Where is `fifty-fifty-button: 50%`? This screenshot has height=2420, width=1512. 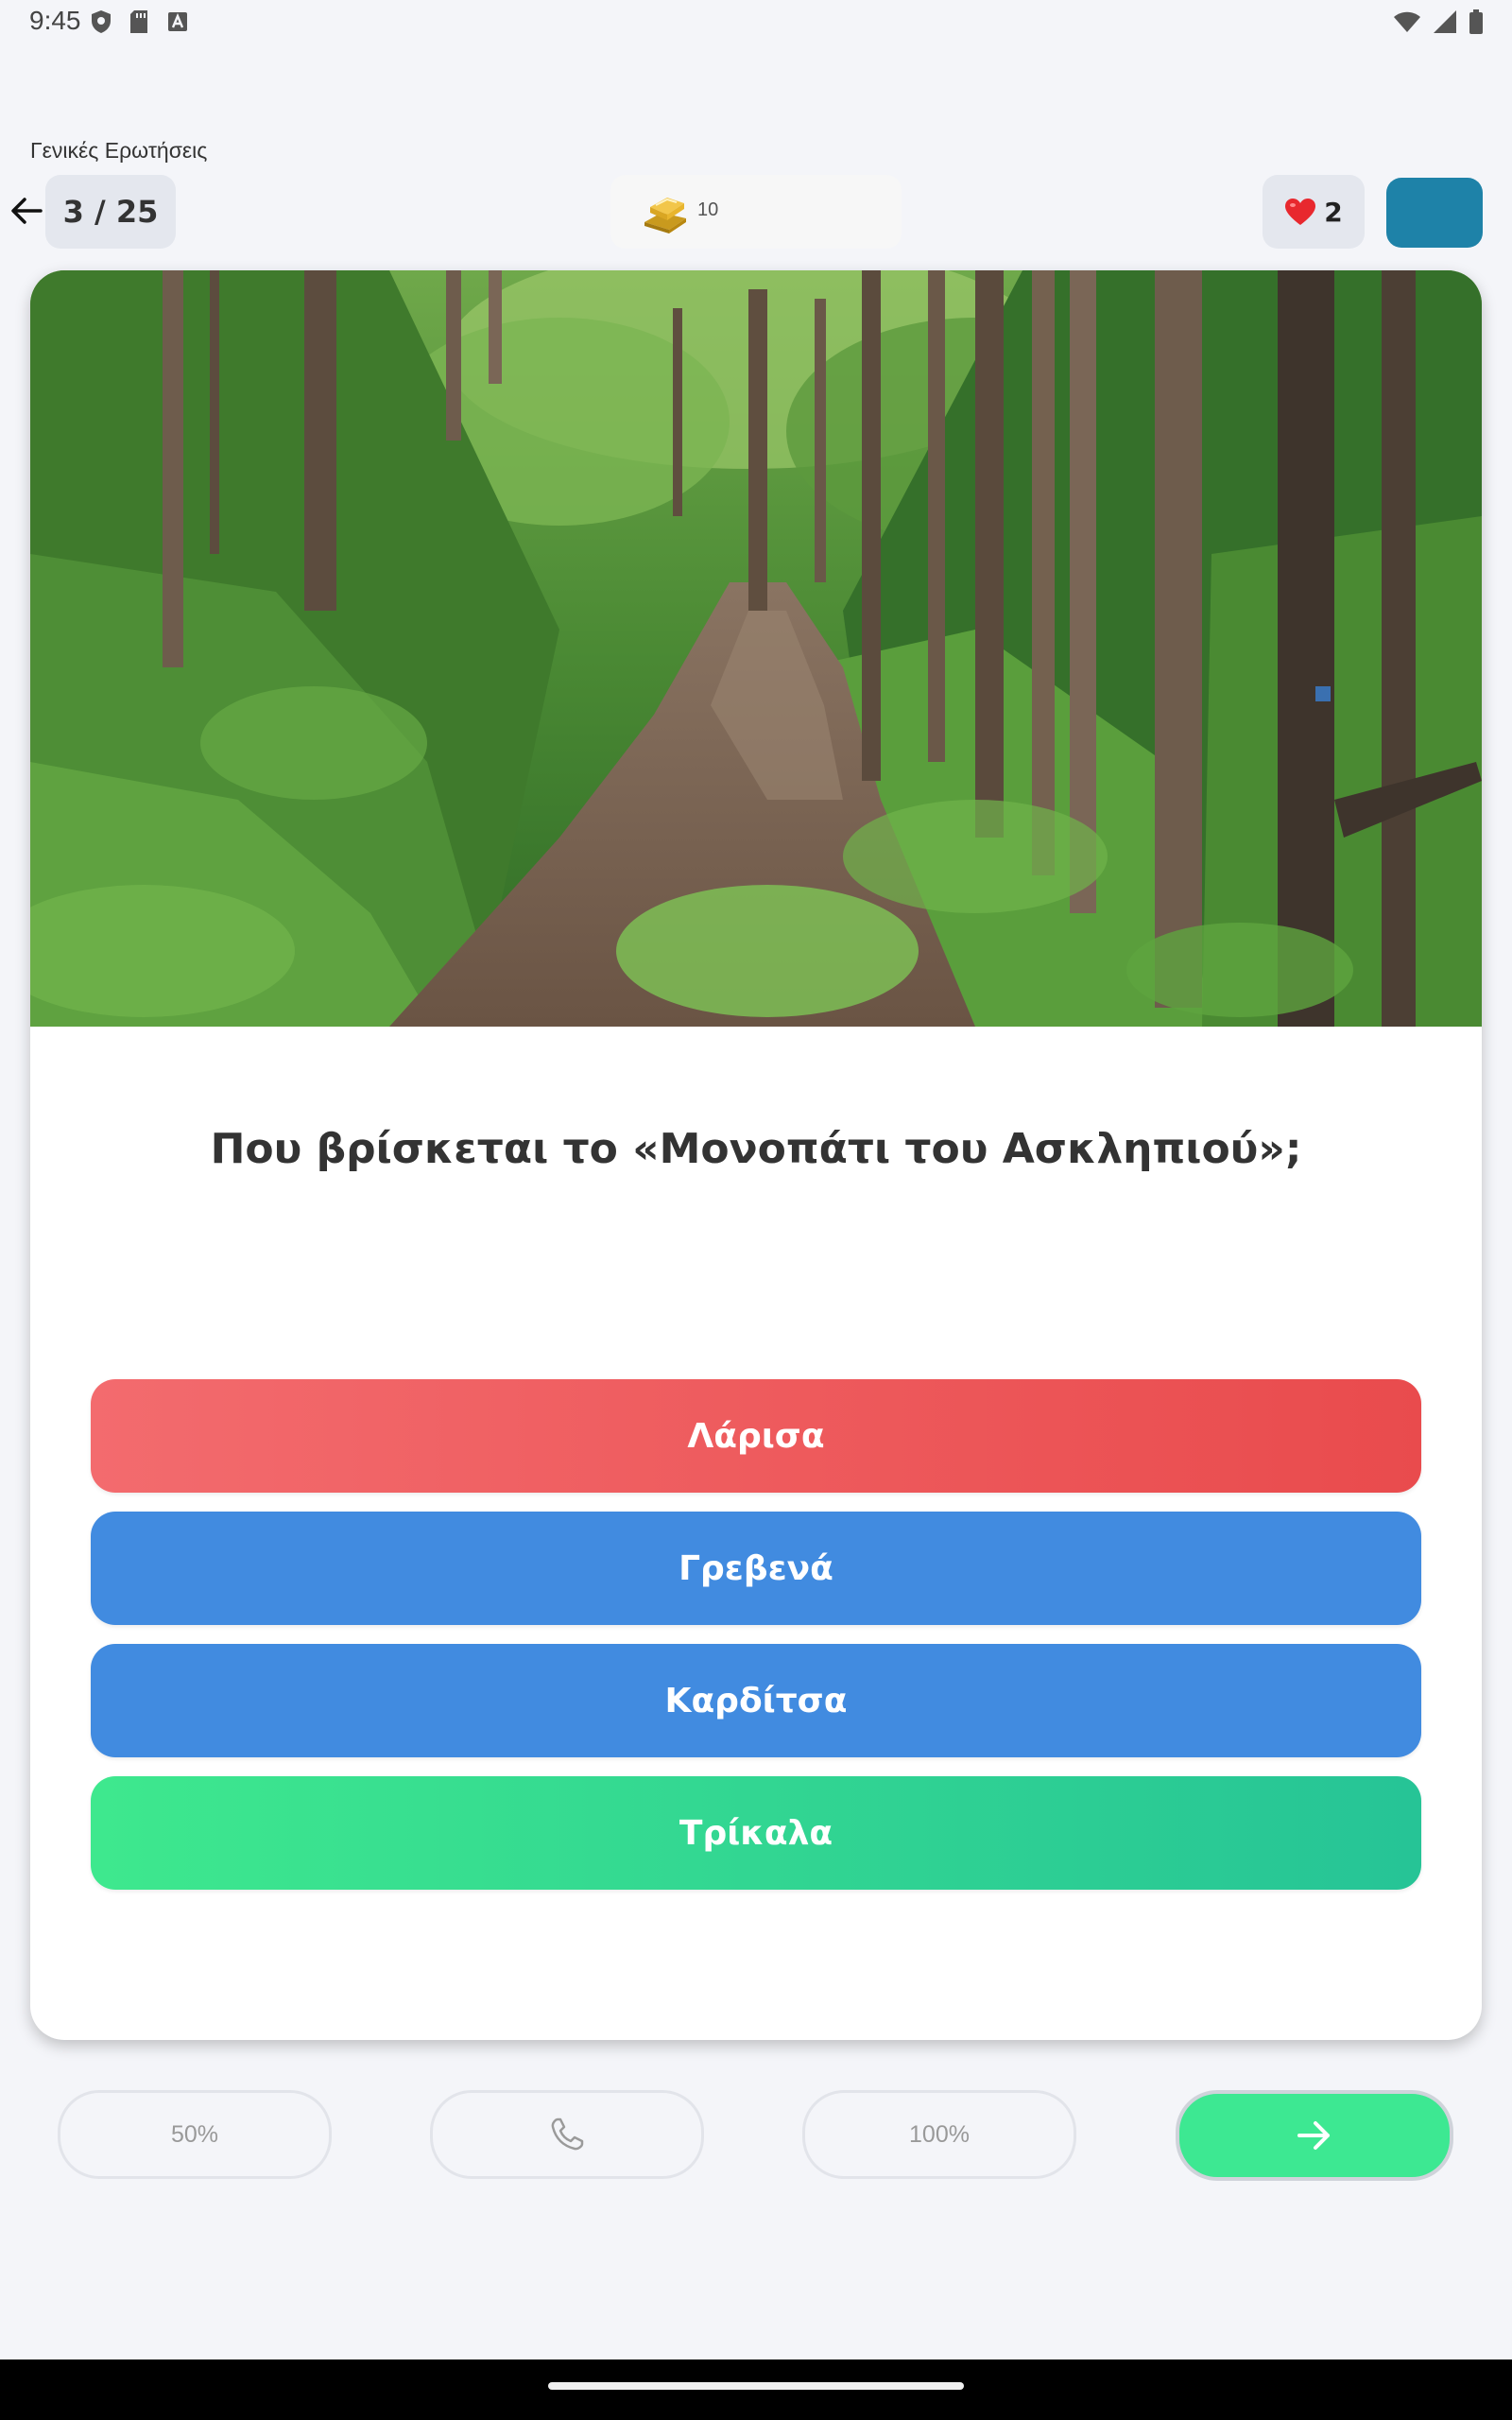 fifty-fifty-button: 50% is located at coordinates (195, 2134).